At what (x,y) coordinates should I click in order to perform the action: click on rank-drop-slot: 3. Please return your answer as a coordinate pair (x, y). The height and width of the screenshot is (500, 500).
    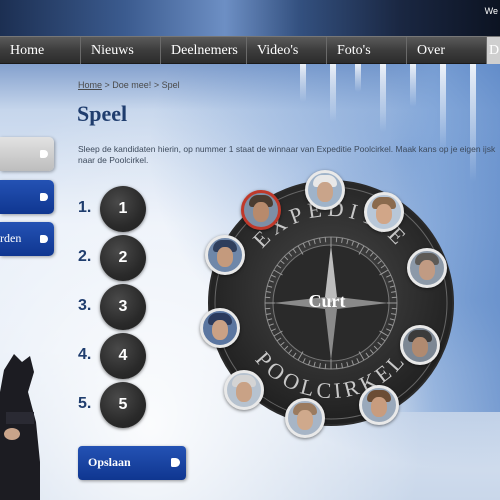
    Looking at the image, I should click on (123, 307).